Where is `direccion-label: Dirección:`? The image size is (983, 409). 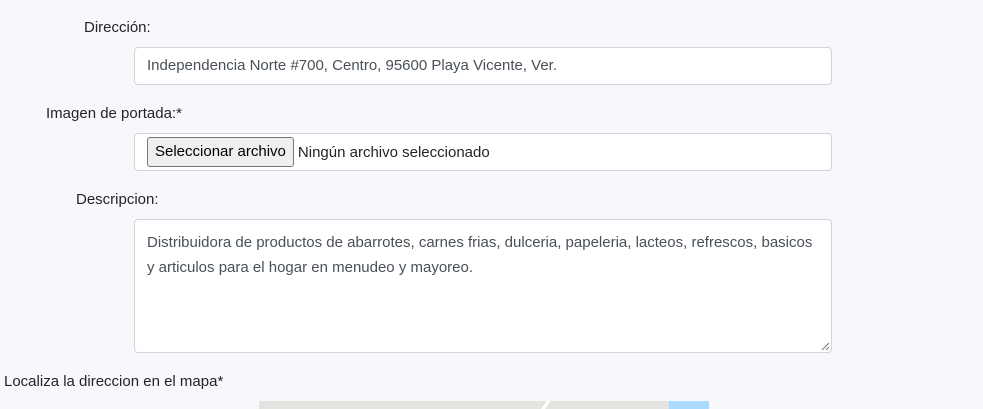
direccion-label: Dirección: is located at coordinates (117, 27).